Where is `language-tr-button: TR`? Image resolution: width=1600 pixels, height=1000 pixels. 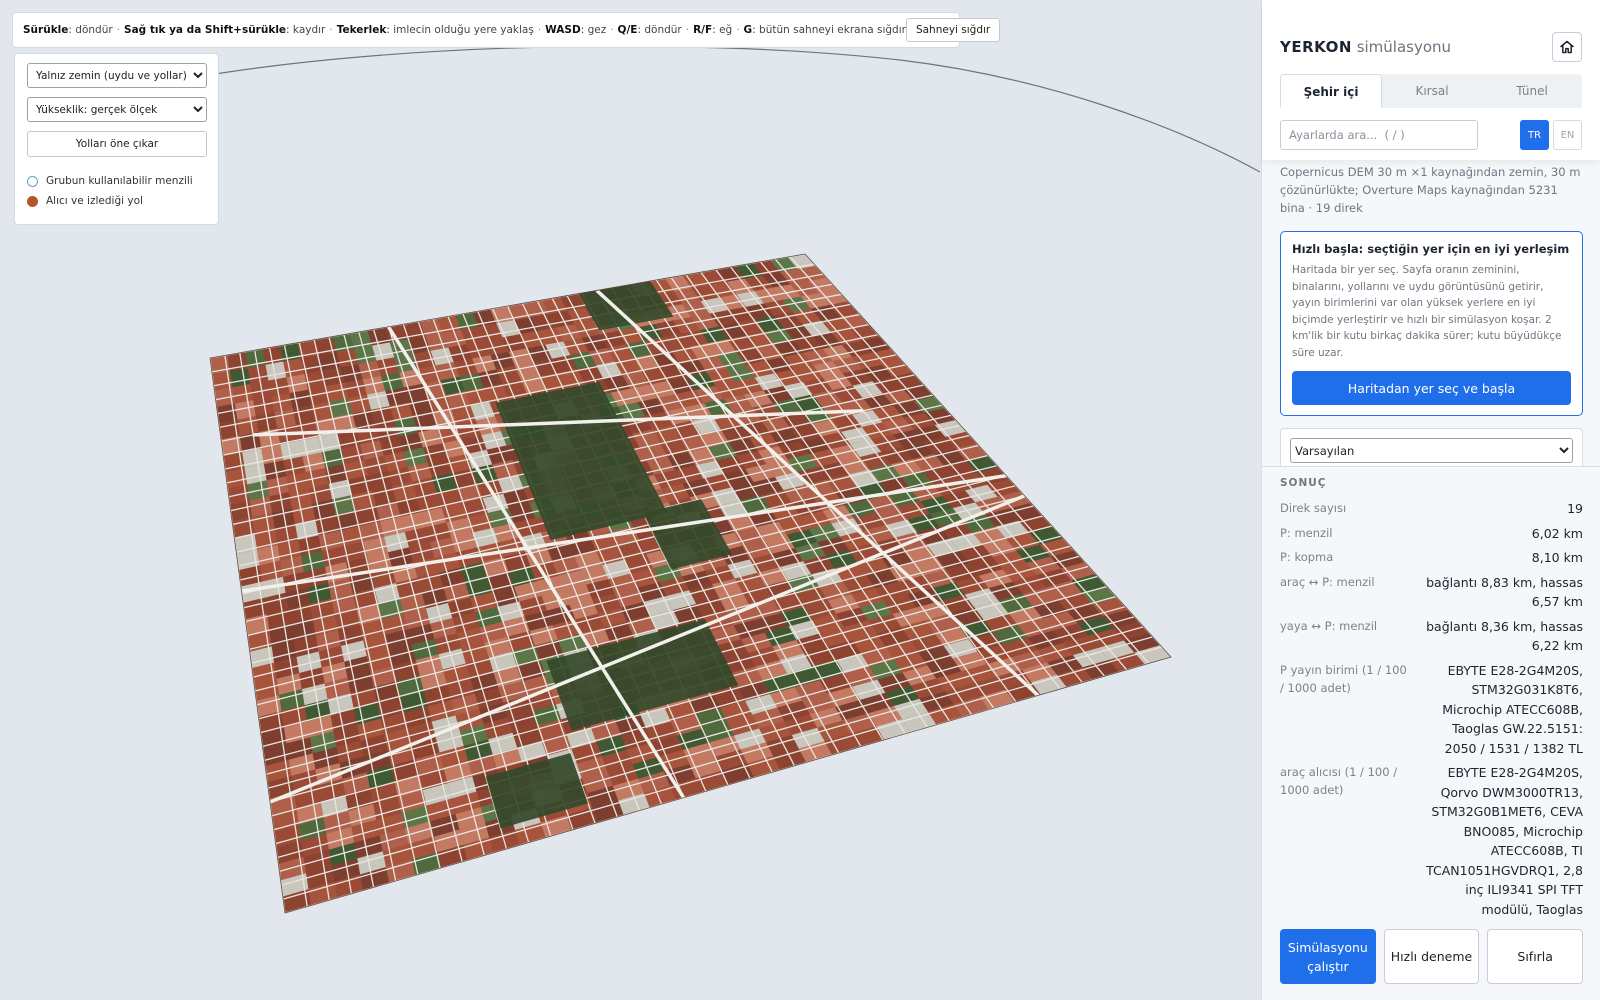 language-tr-button: TR is located at coordinates (1534, 135).